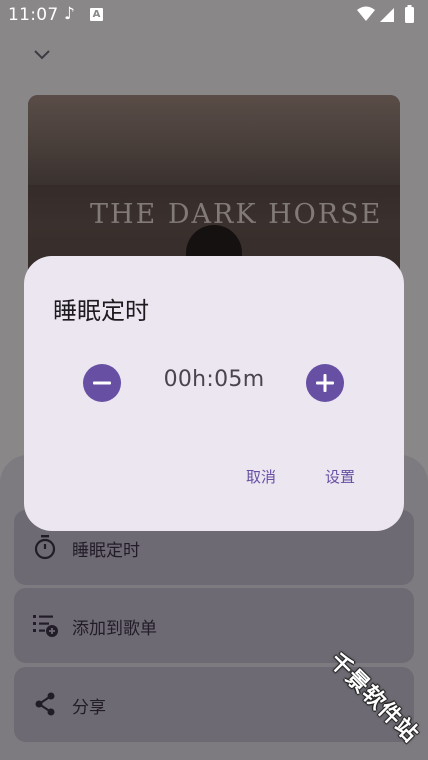 The height and width of the screenshot is (760, 428). What do you see at coordinates (101, 311) in the screenshot?
I see `dialog-title: 睡眠定时` at bounding box center [101, 311].